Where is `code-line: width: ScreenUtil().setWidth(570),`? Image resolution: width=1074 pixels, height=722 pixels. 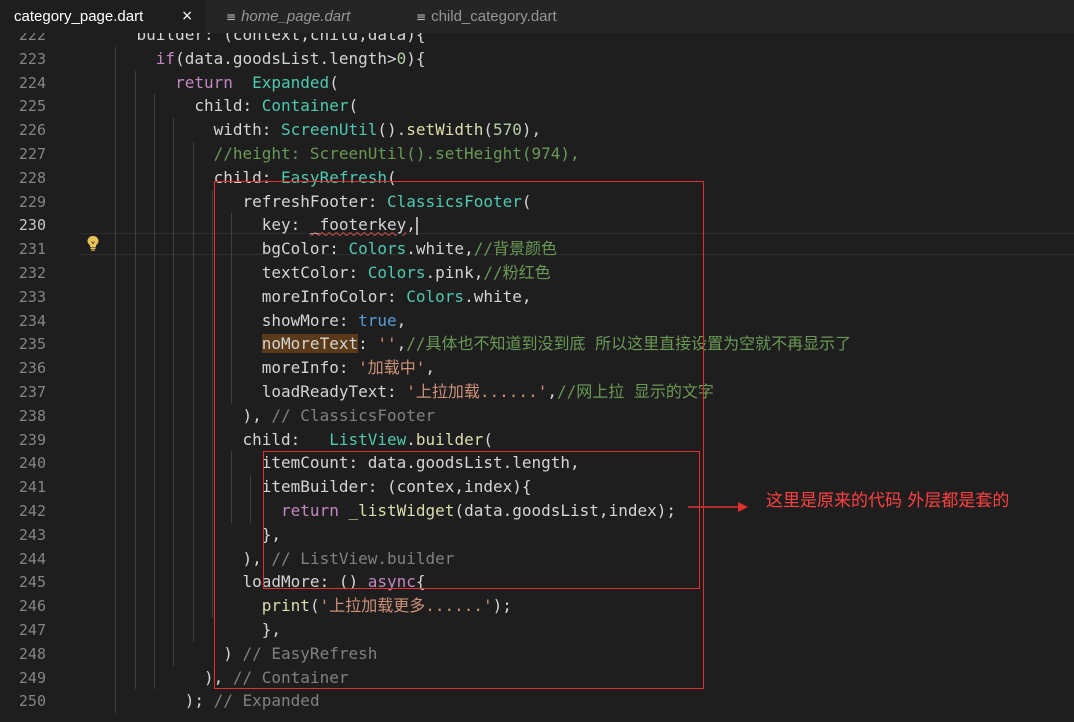 code-line: width: ScreenUtil().setWidth(570), is located at coordinates (320, 130).